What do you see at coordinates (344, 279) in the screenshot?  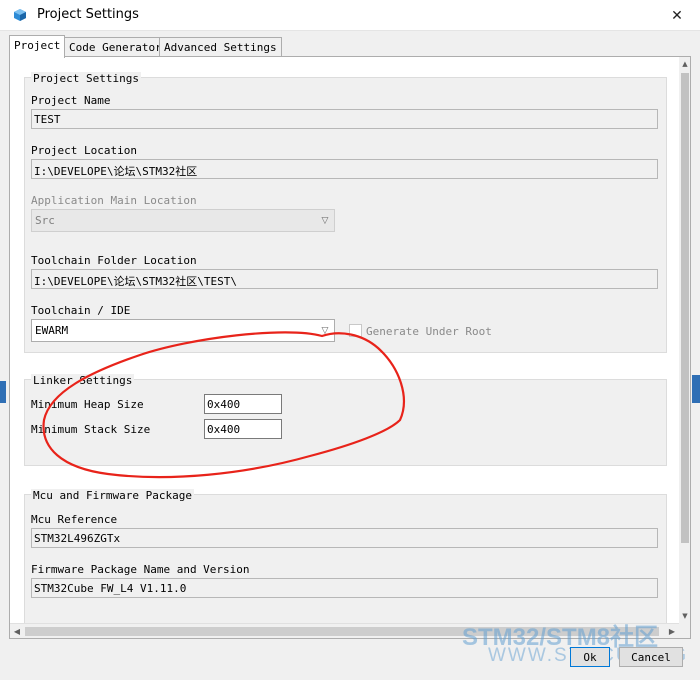 I see `toolchain-folder-input: I:\DEVELOPE\论坛\STM32社区\TEST\` at bounding box center [344, 279].